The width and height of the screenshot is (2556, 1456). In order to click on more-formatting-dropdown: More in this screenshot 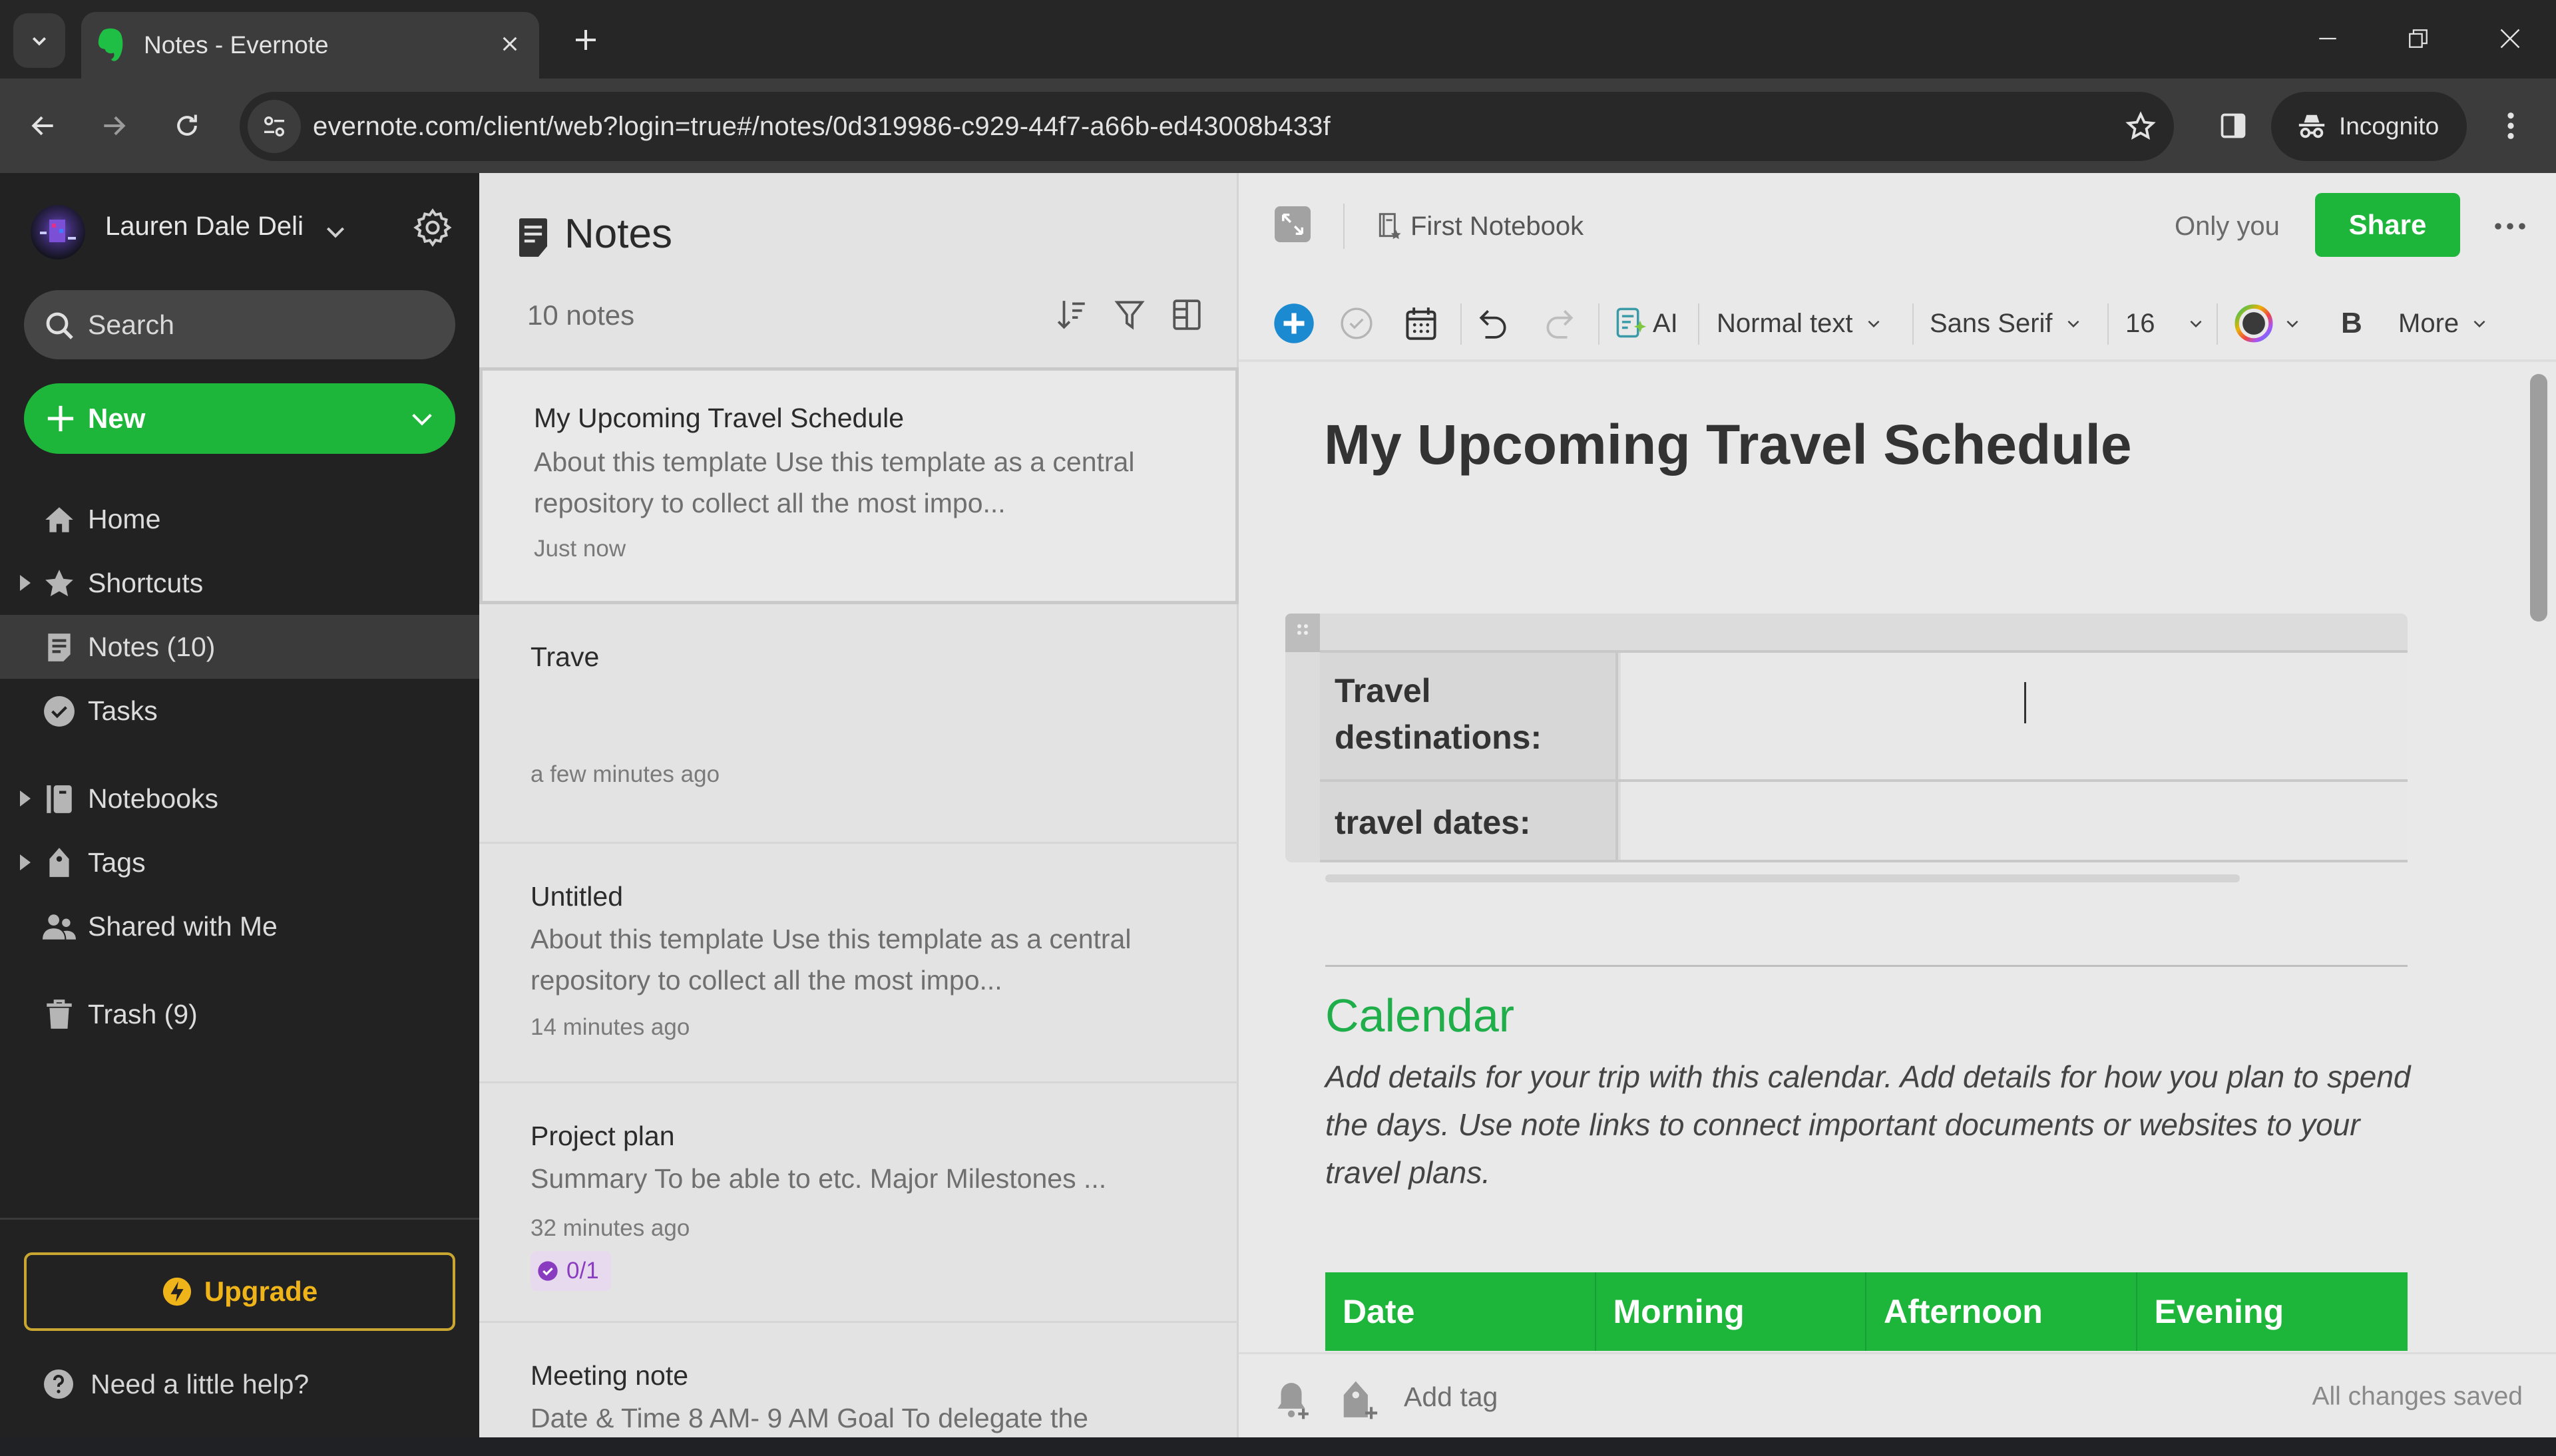, I will do `click(2443, 323)`.